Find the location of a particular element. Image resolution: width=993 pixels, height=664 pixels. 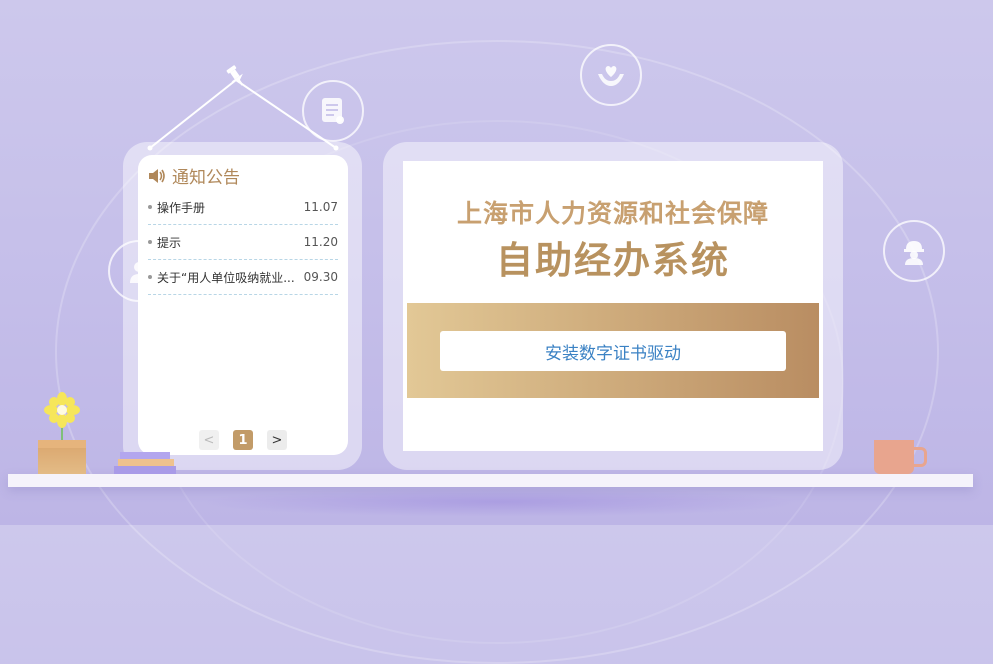

notice-item-date: 11.20 is located at coordinates (320, 242).